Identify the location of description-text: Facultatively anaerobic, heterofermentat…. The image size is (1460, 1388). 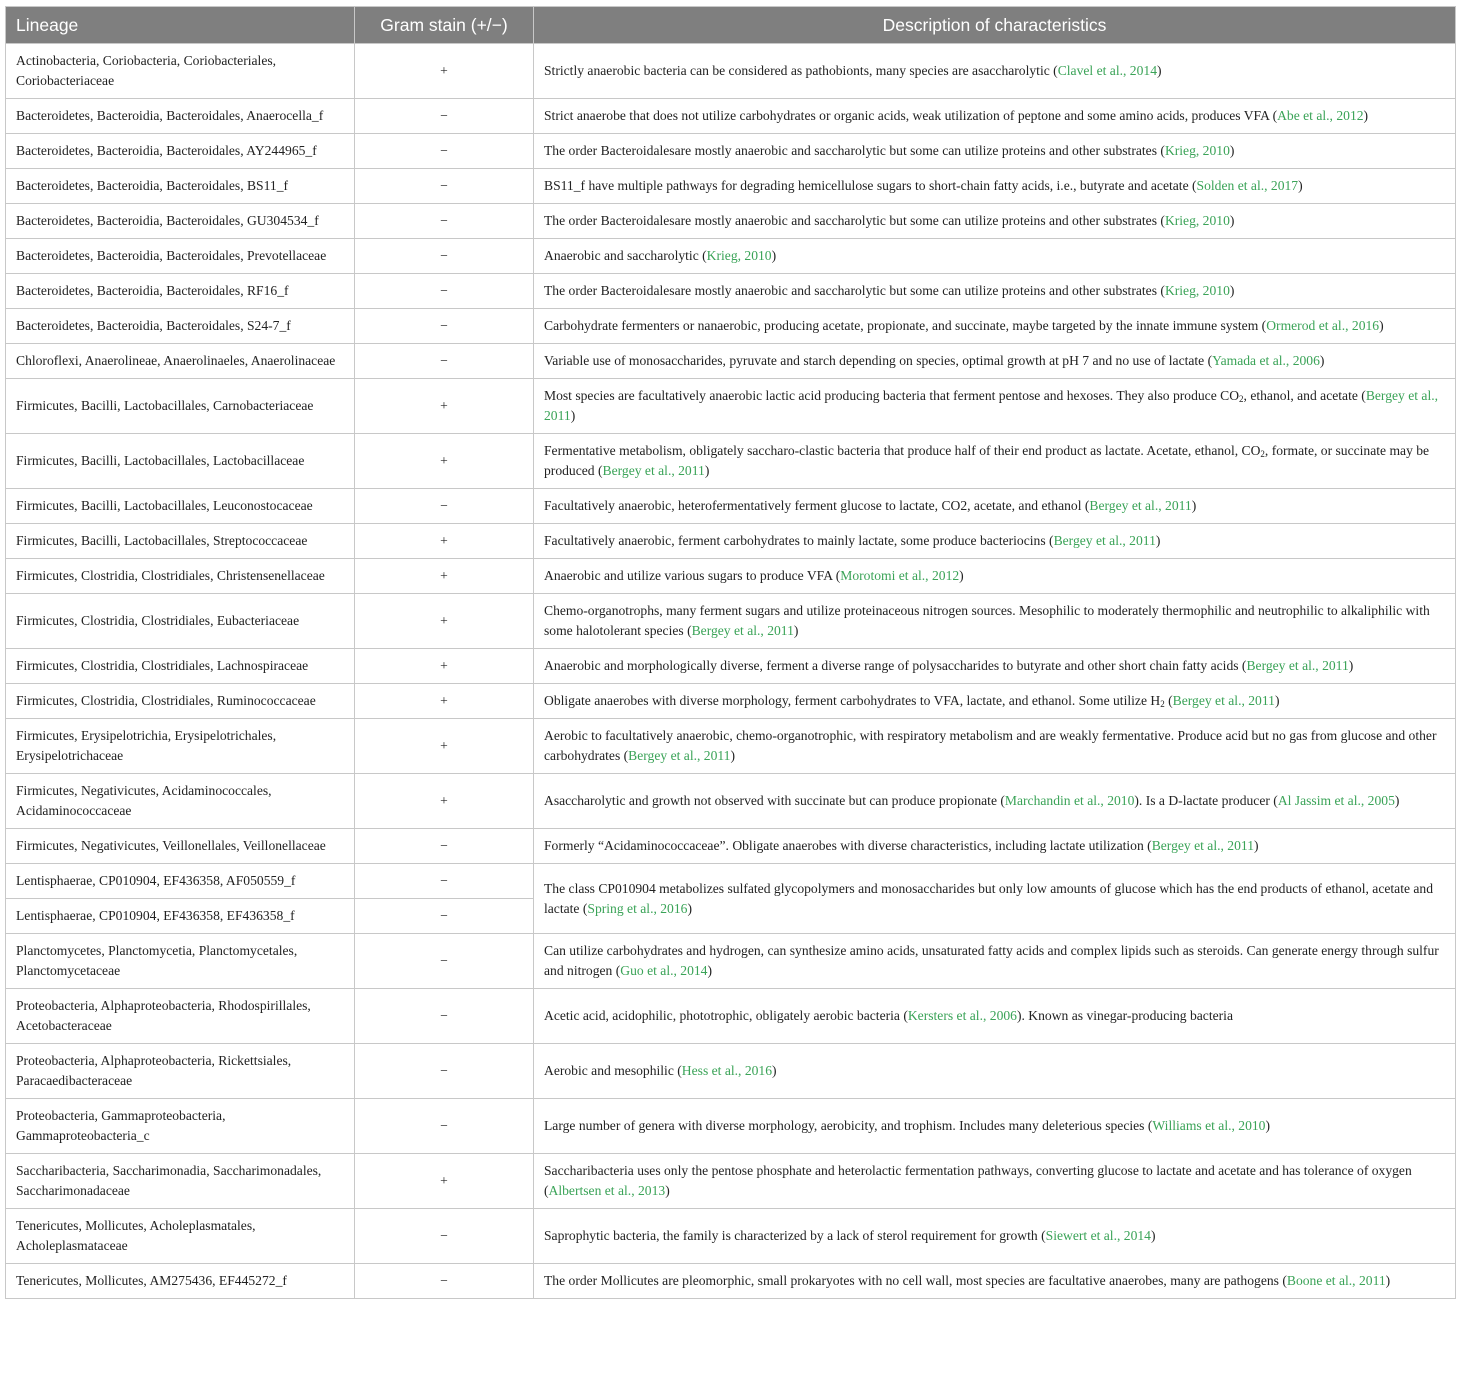
(817, 505).